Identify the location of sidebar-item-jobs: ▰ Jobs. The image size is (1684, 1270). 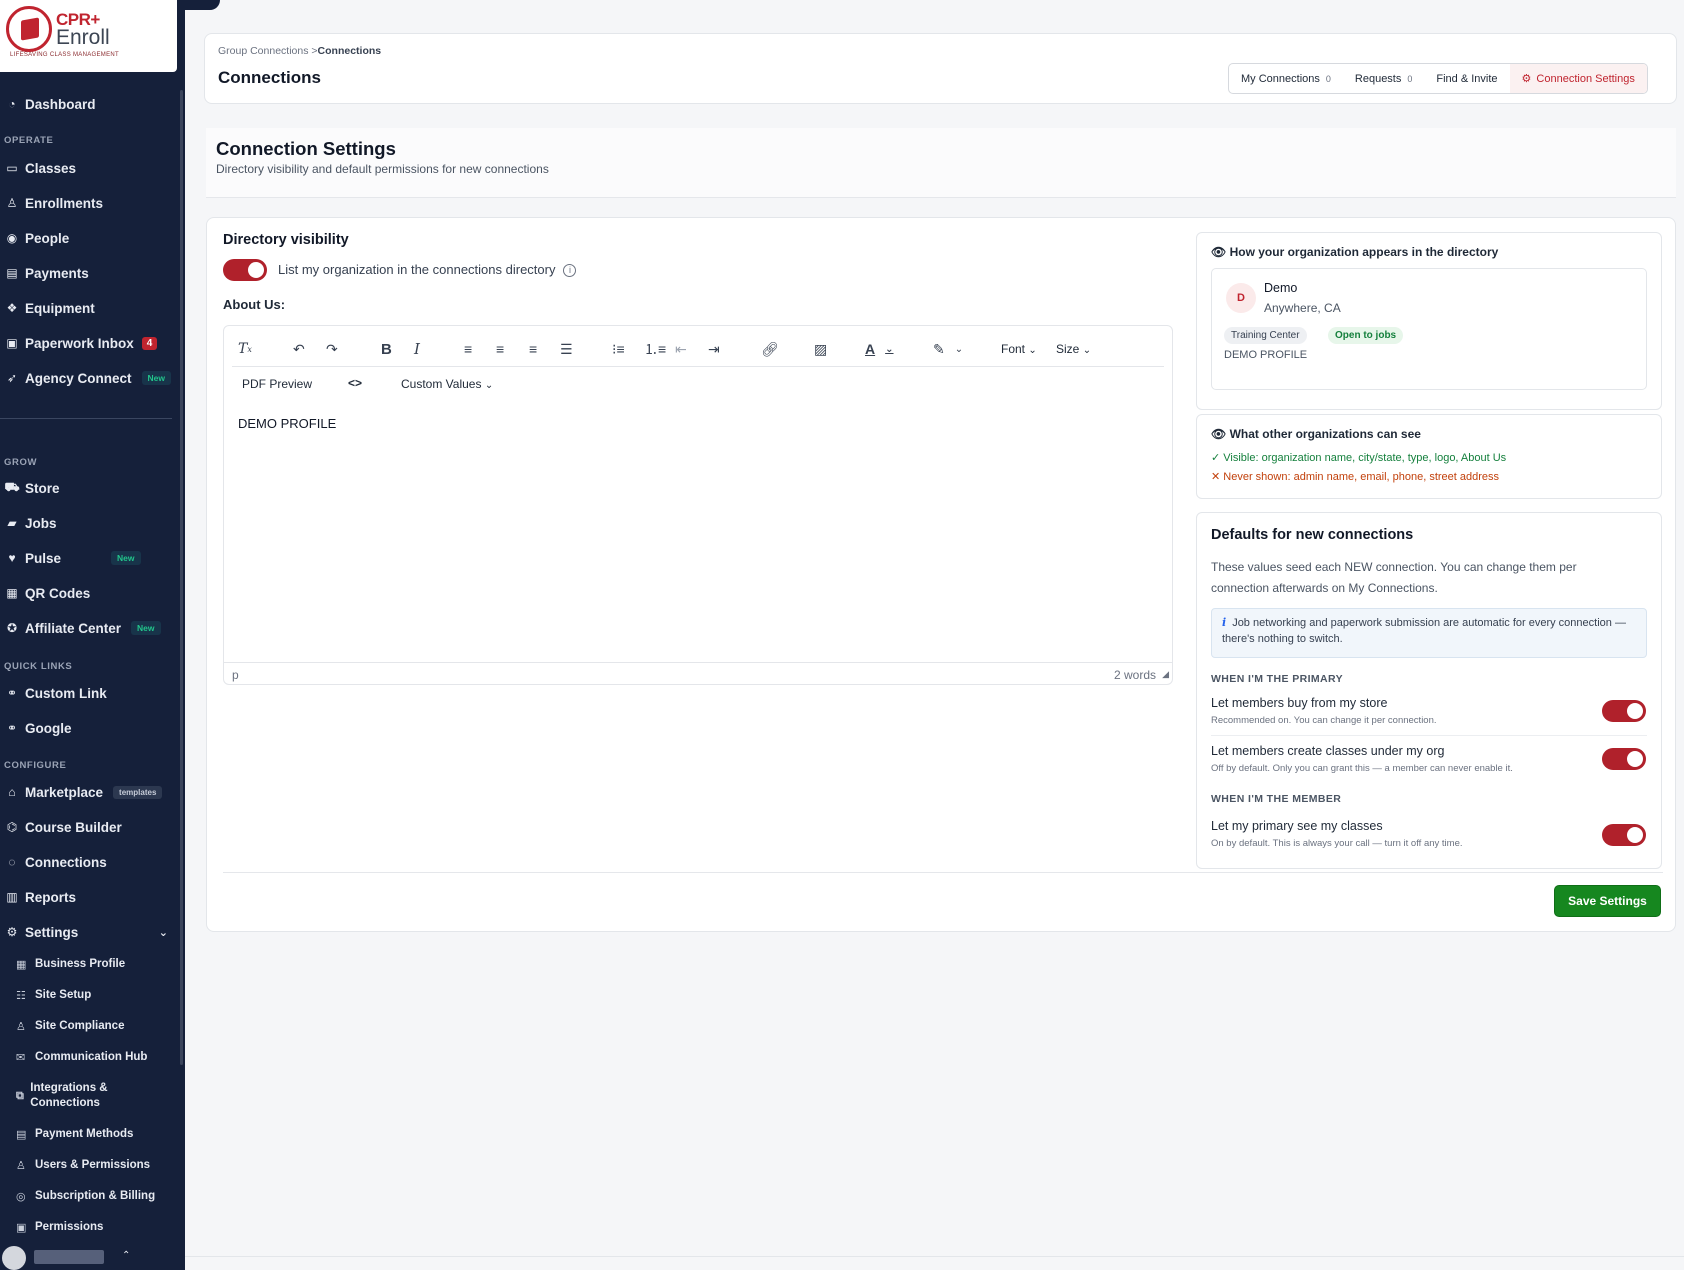
(86, 523).